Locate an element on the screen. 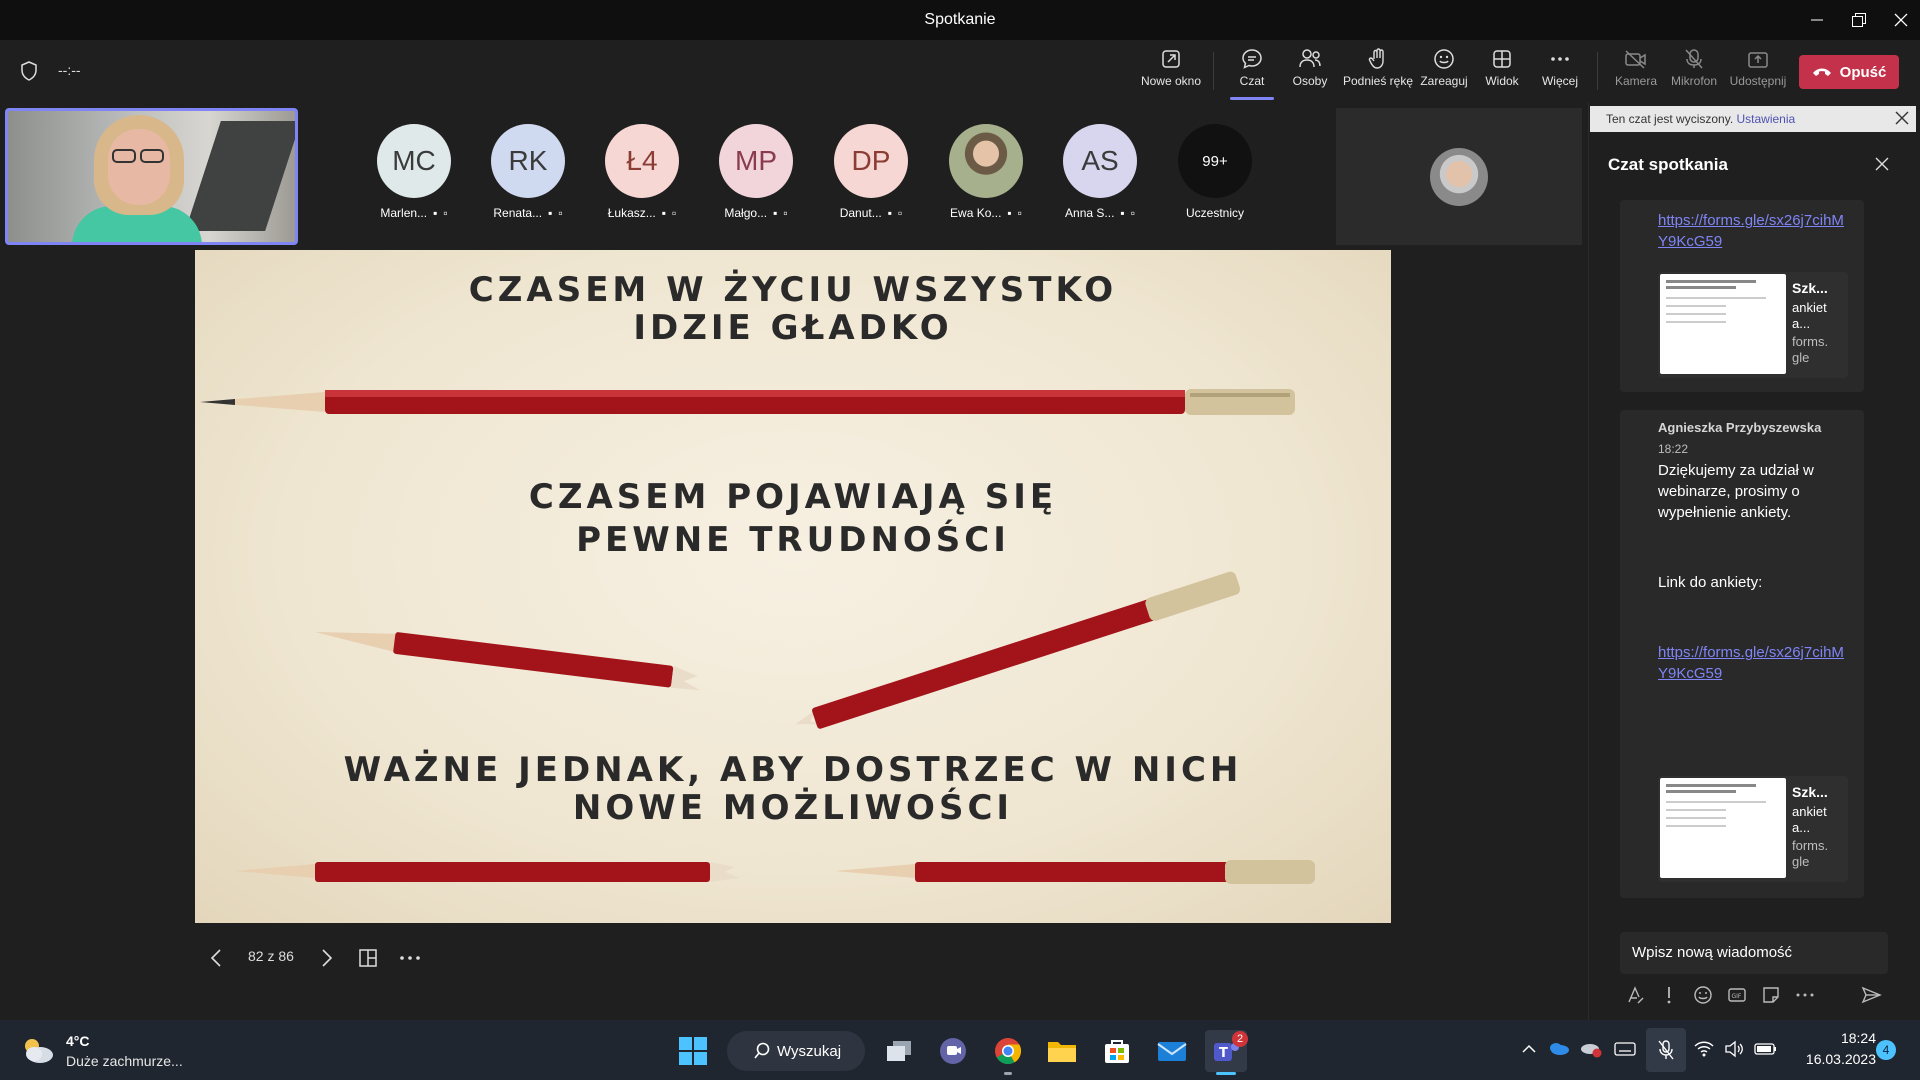  camera-label: Kamera is located at coordinates (1636, 81).